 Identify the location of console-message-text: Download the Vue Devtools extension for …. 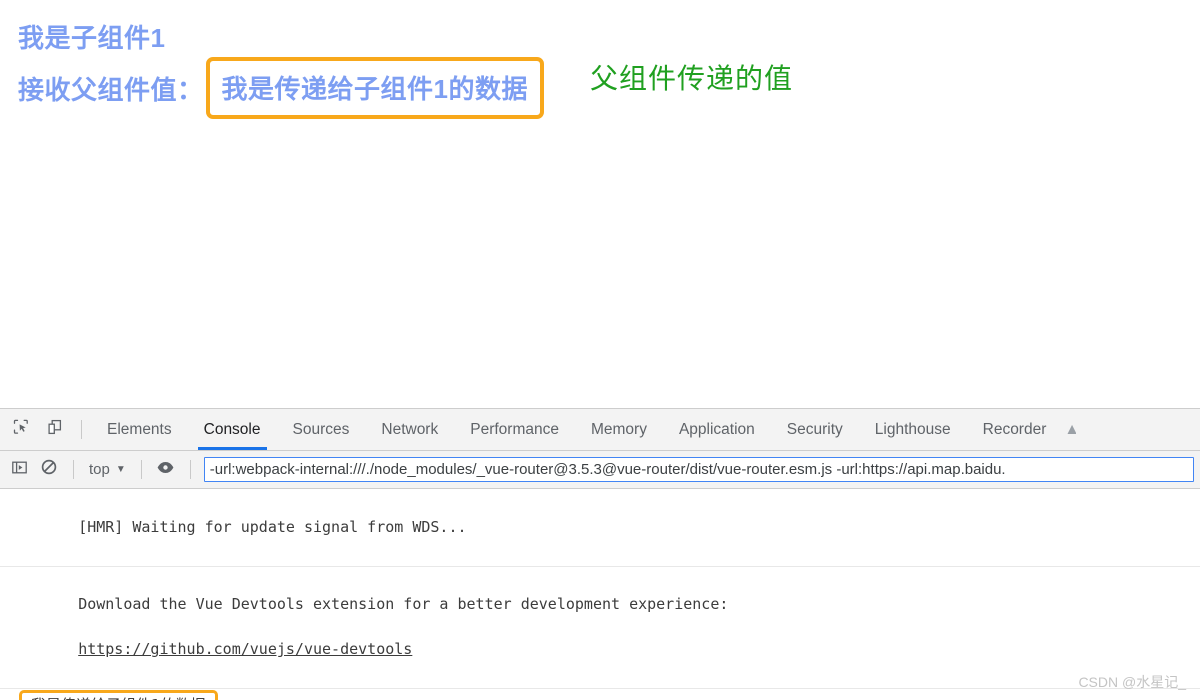
(403, 604).